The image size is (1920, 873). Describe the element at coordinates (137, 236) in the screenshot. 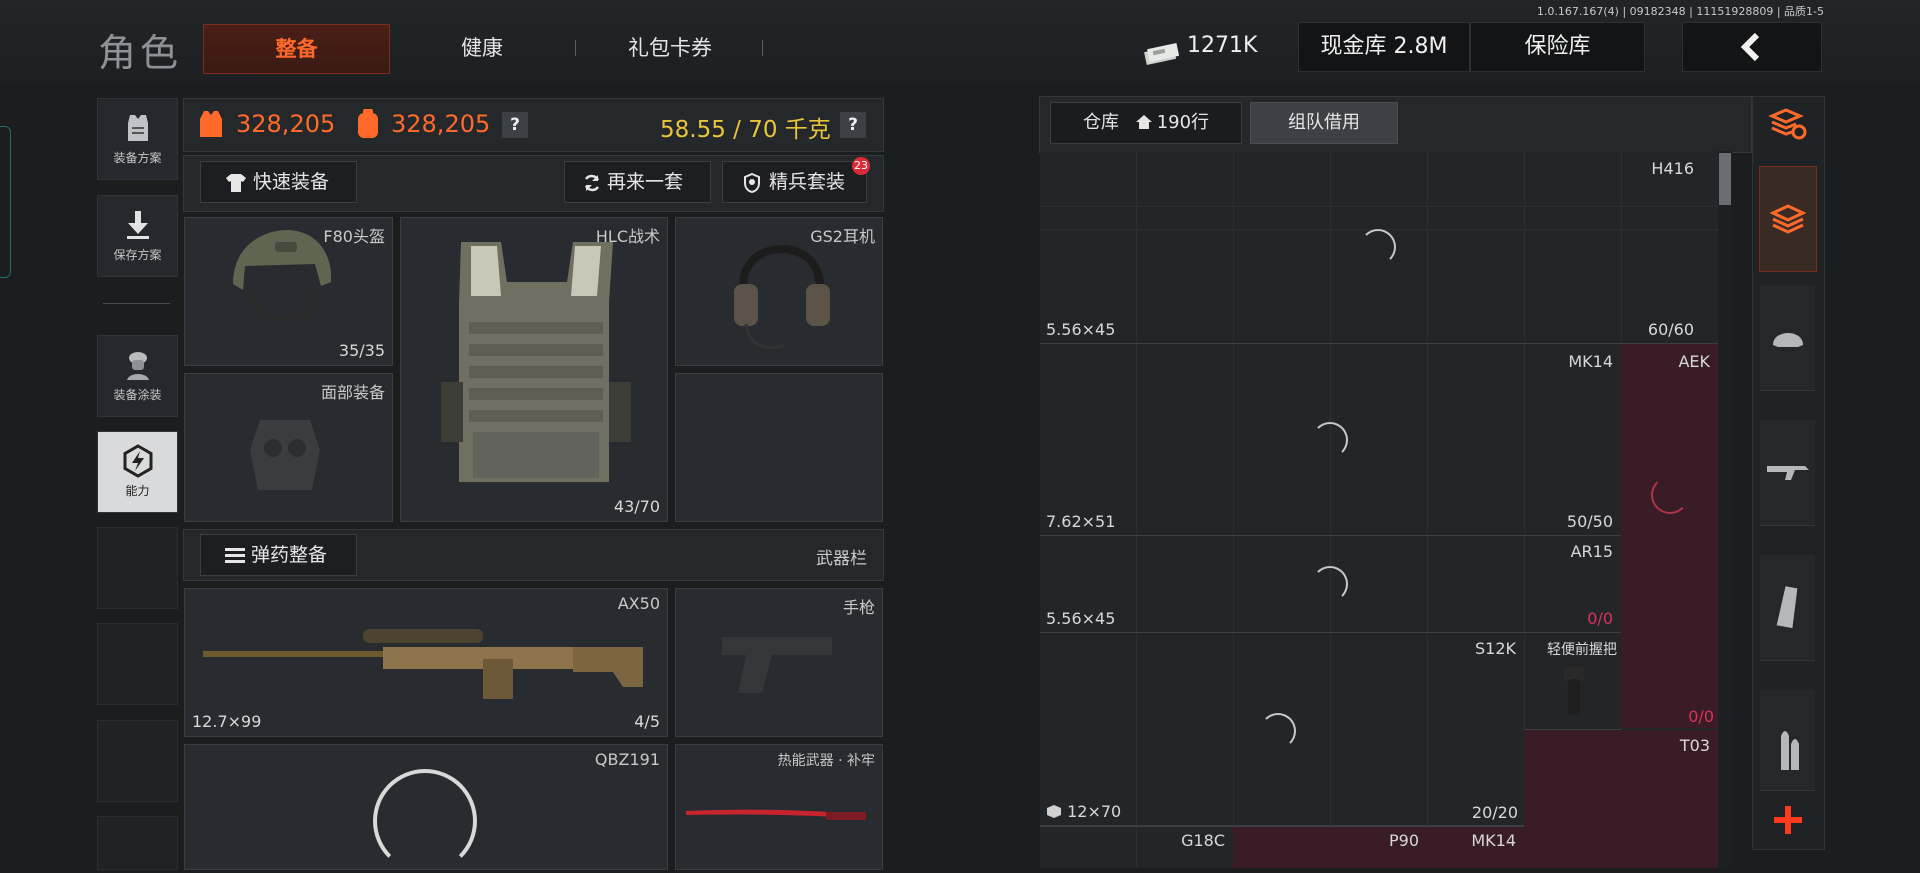

I see `save-plan-button: 保存方案` at that location.